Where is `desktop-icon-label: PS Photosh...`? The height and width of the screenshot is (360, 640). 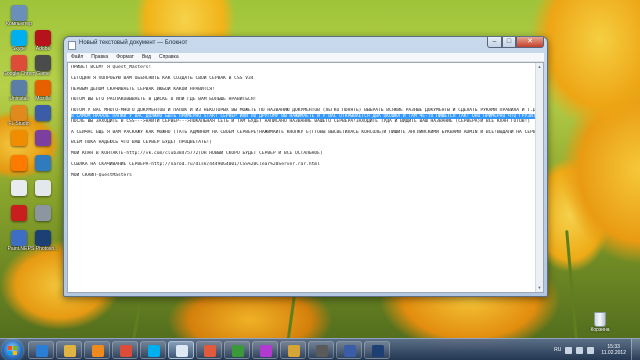 desktop-icon-label: PS Photosh... is located at coordinates (43, 249).